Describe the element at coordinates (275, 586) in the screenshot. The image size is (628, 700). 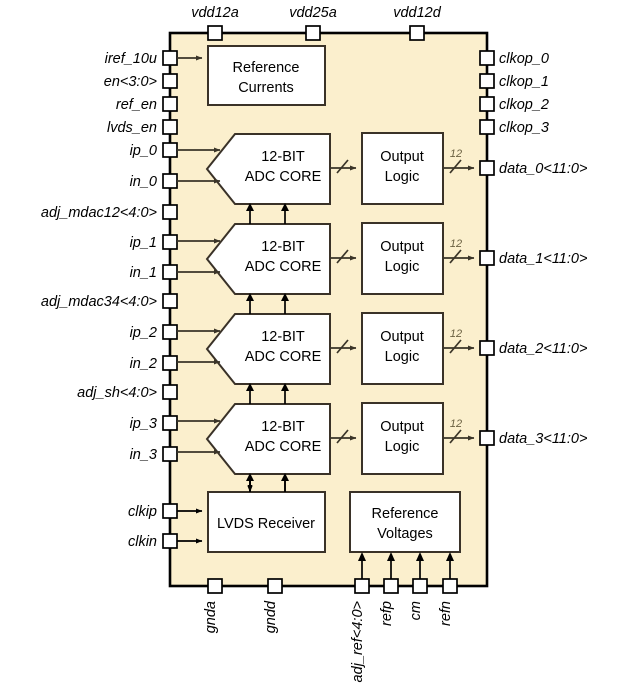
I see `pin-gndd` at that location.